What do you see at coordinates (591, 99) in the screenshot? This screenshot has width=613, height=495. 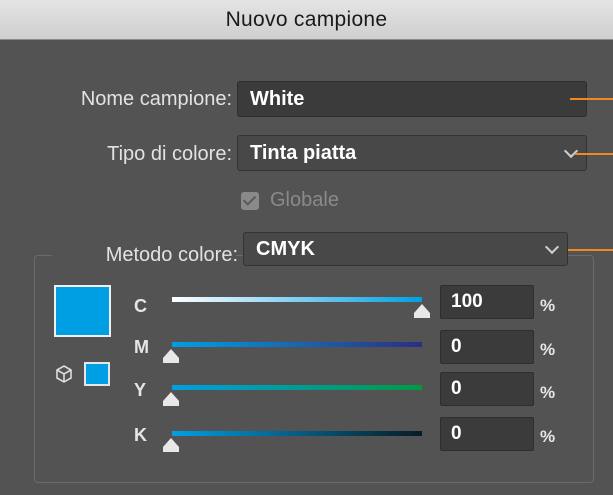 I see `callout-line-name` at bounding box center [591, 99].